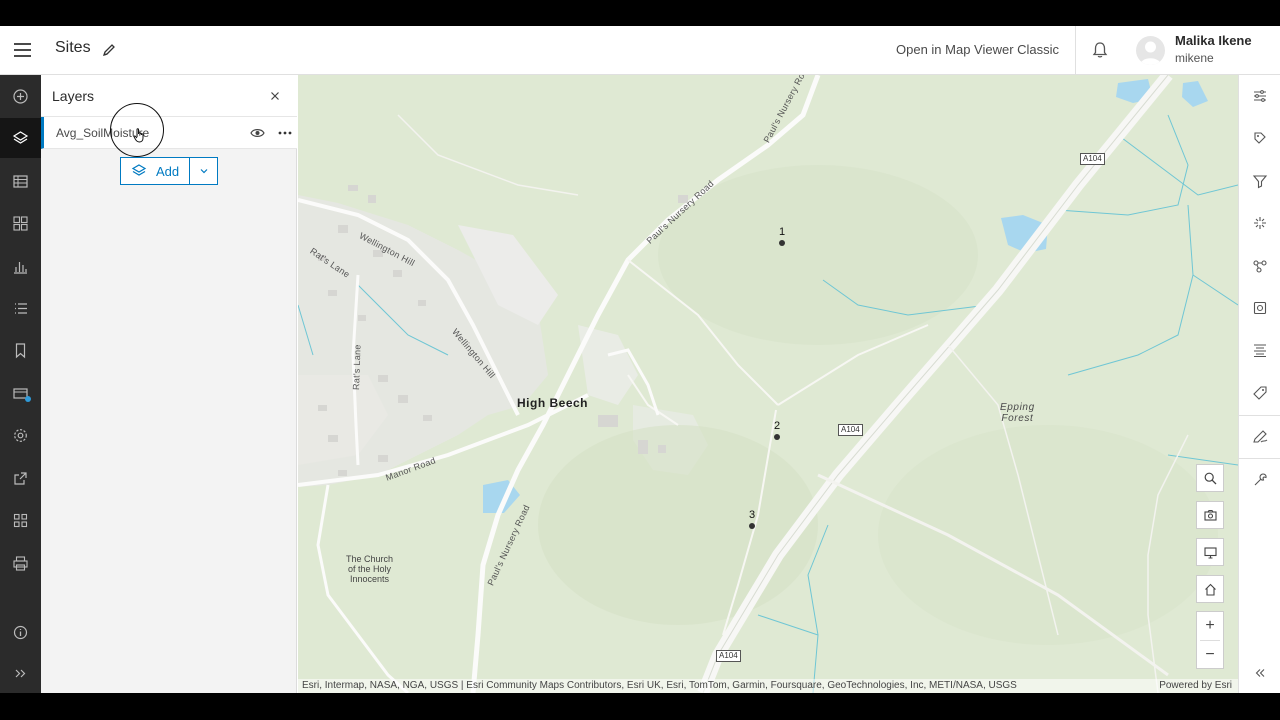  I want to click on labels-button, so click(1259, 350).